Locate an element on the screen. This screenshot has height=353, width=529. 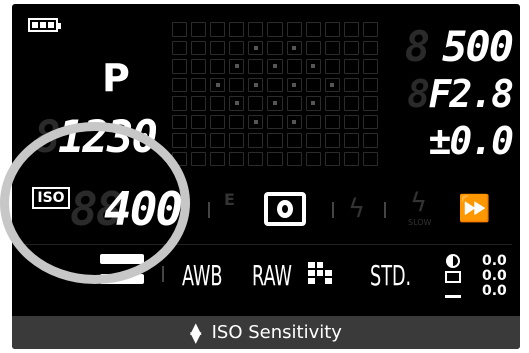
flash-second-curtain-icon: ⏩ is located at coordinates (474, 209).